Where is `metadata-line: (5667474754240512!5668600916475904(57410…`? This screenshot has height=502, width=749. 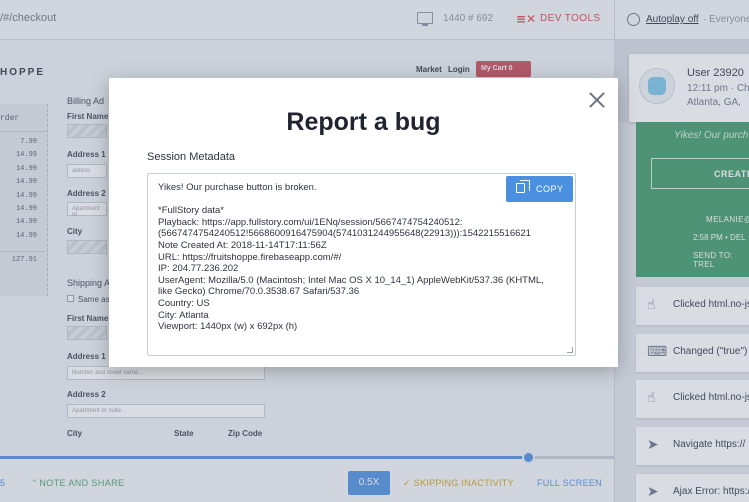 metadata-line: (5667474754240512!5668600916475904(57410… is located at coordinates (344, 234).